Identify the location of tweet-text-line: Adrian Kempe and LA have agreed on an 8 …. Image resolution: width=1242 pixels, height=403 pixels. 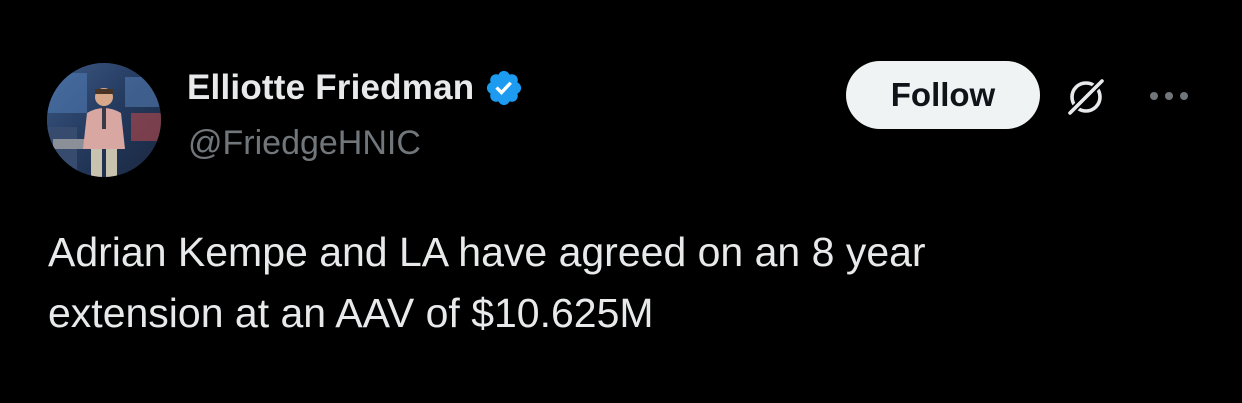
(487, 252).